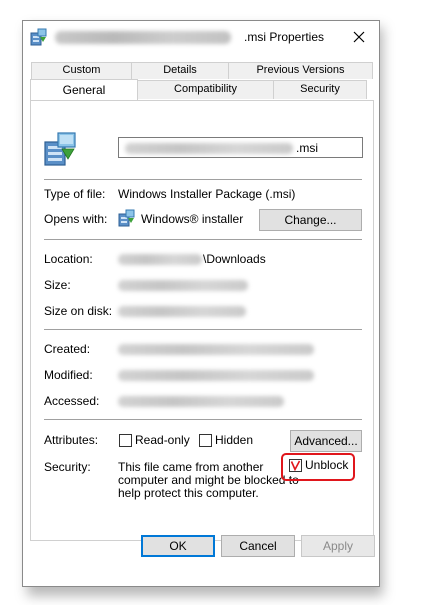 The height and width of the screenshot is (605, 425). I want to click on type-of-file-value: Windows Installer Package (.msi), so click(207, 194).